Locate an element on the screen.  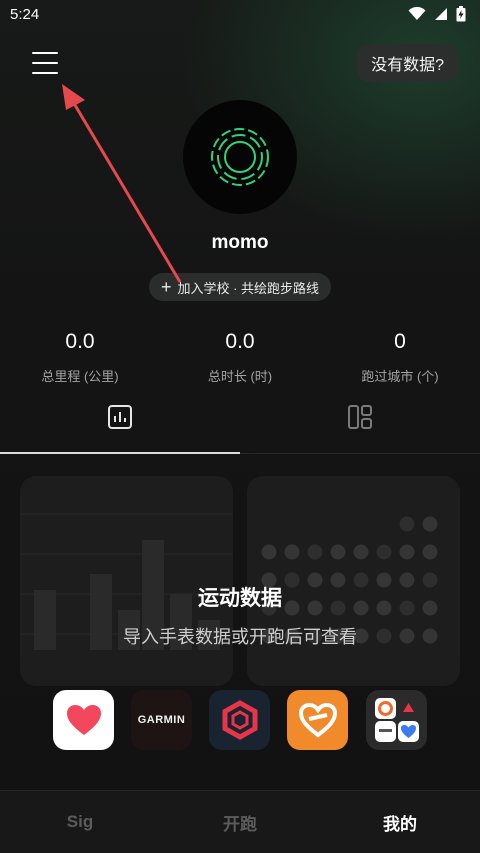
heart-icon is located at coordinates (83, 720).